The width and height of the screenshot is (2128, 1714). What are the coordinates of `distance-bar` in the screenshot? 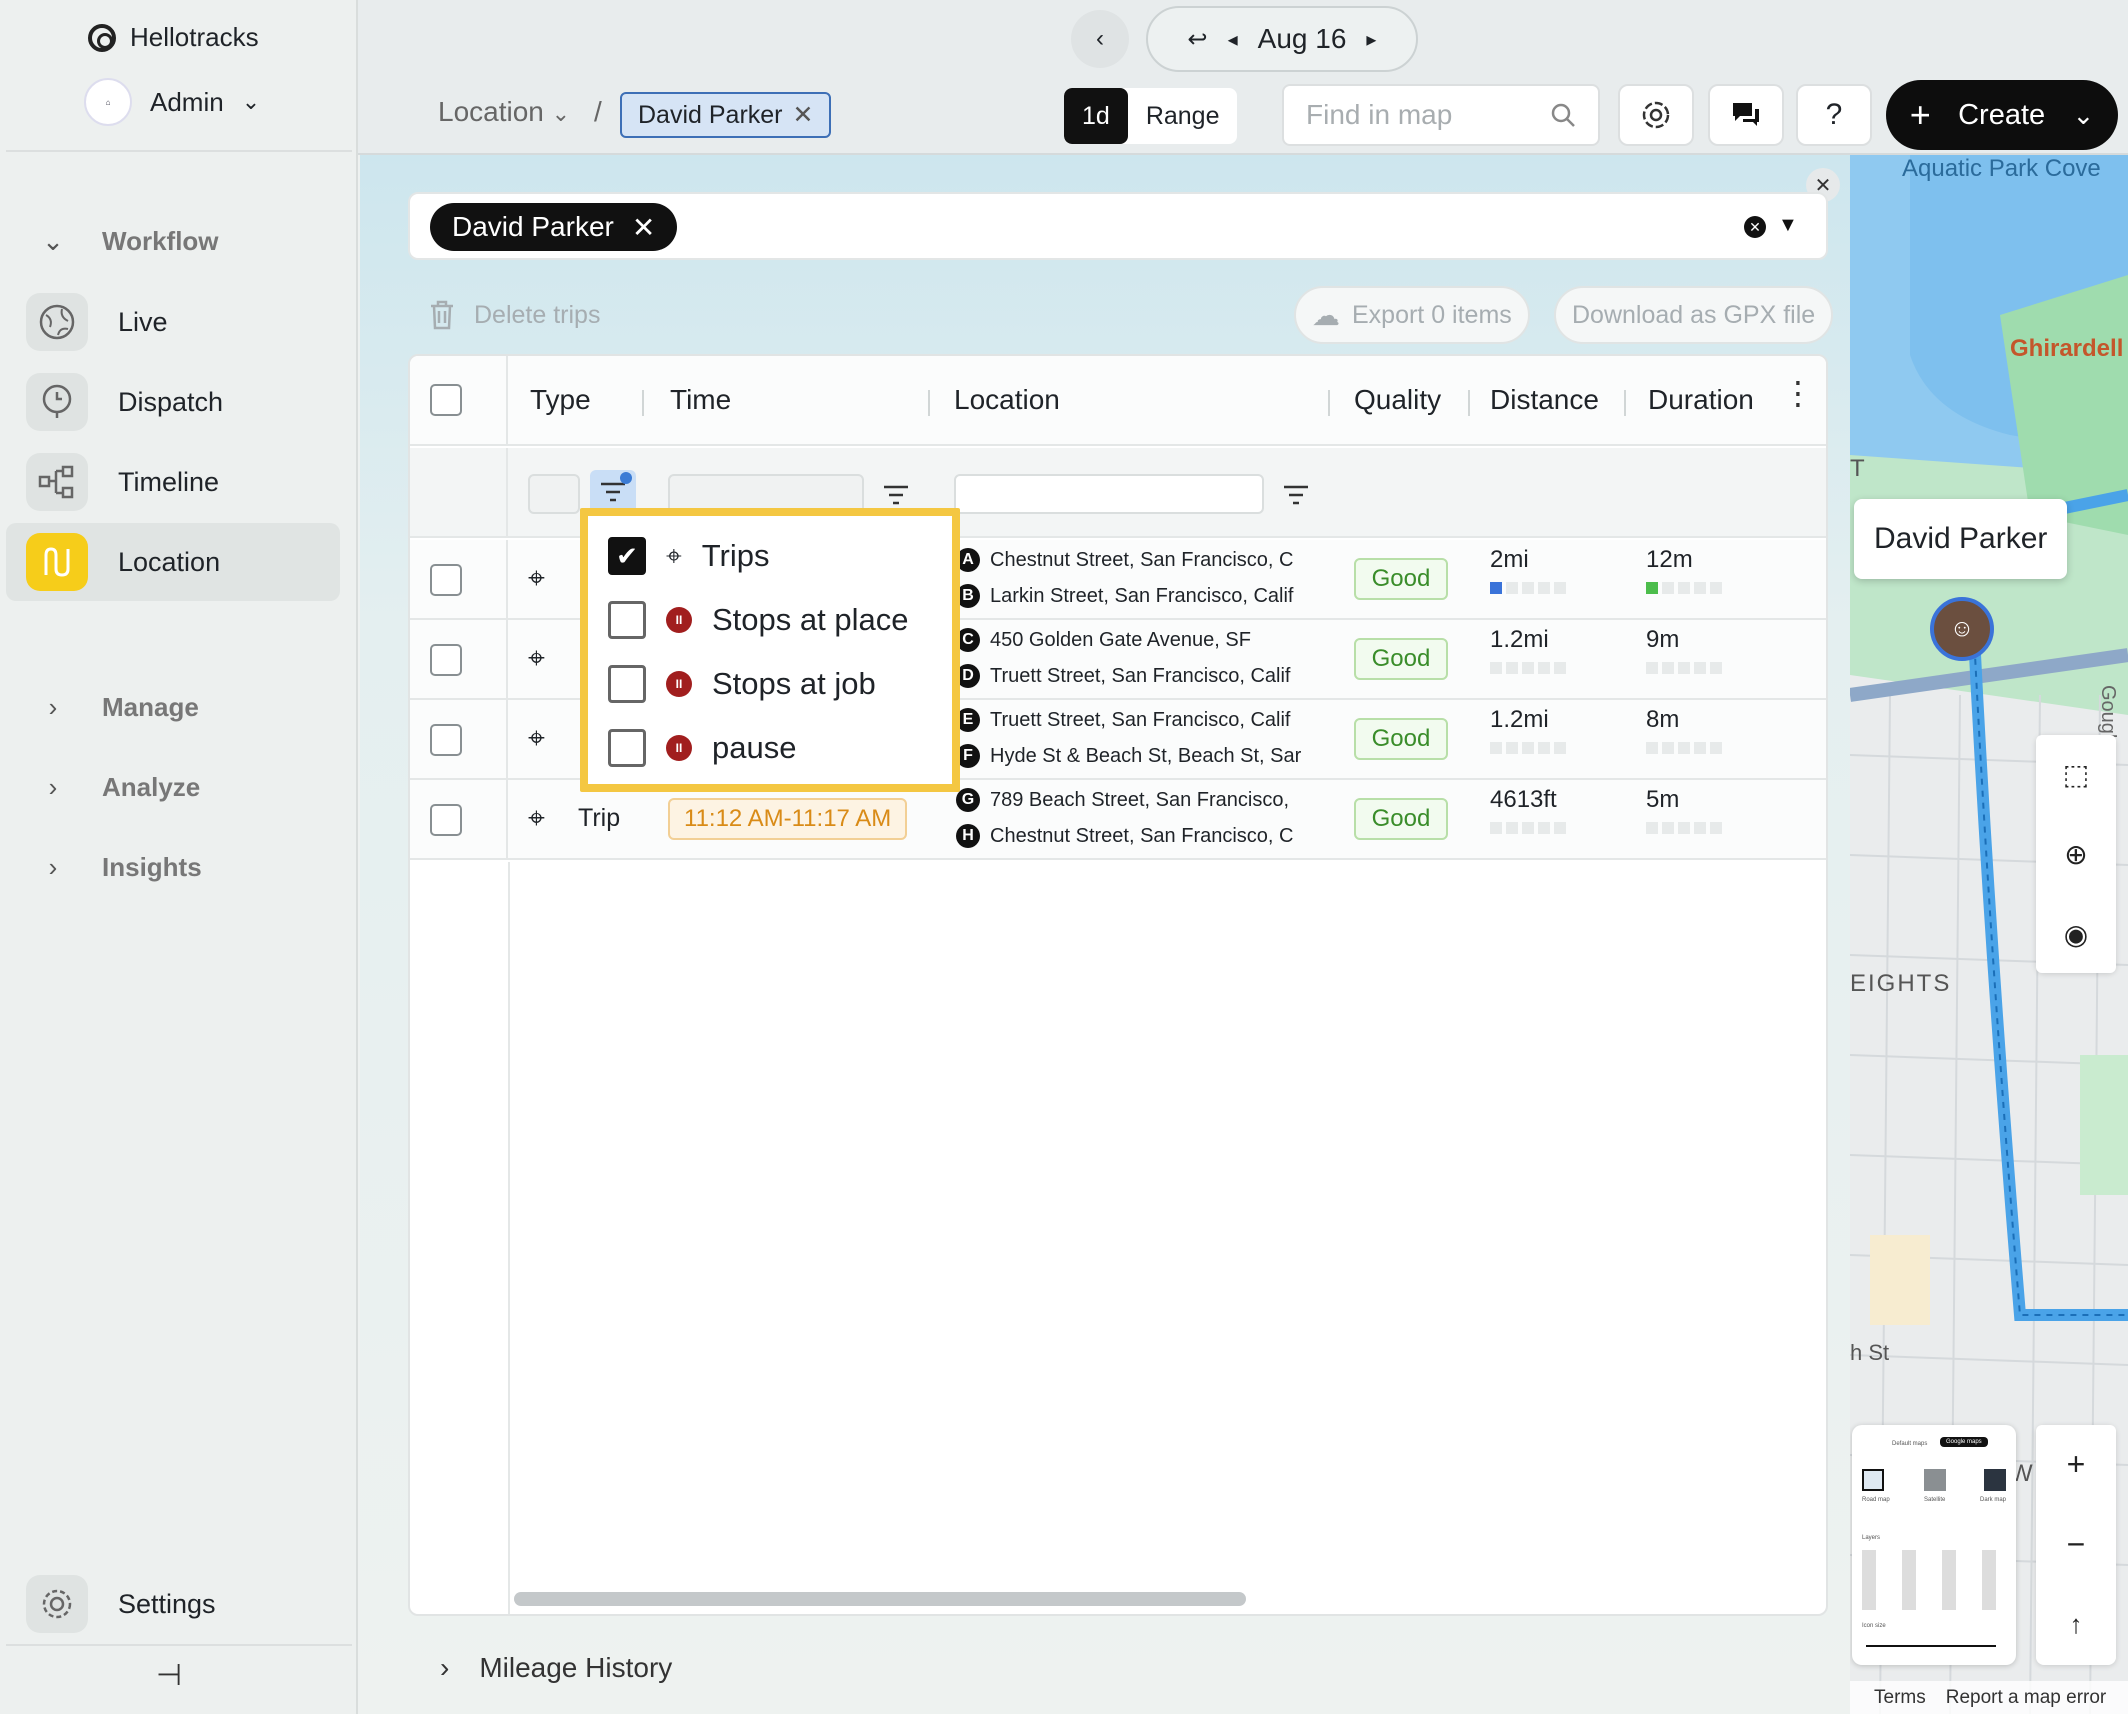 It's located at (1528, 828).